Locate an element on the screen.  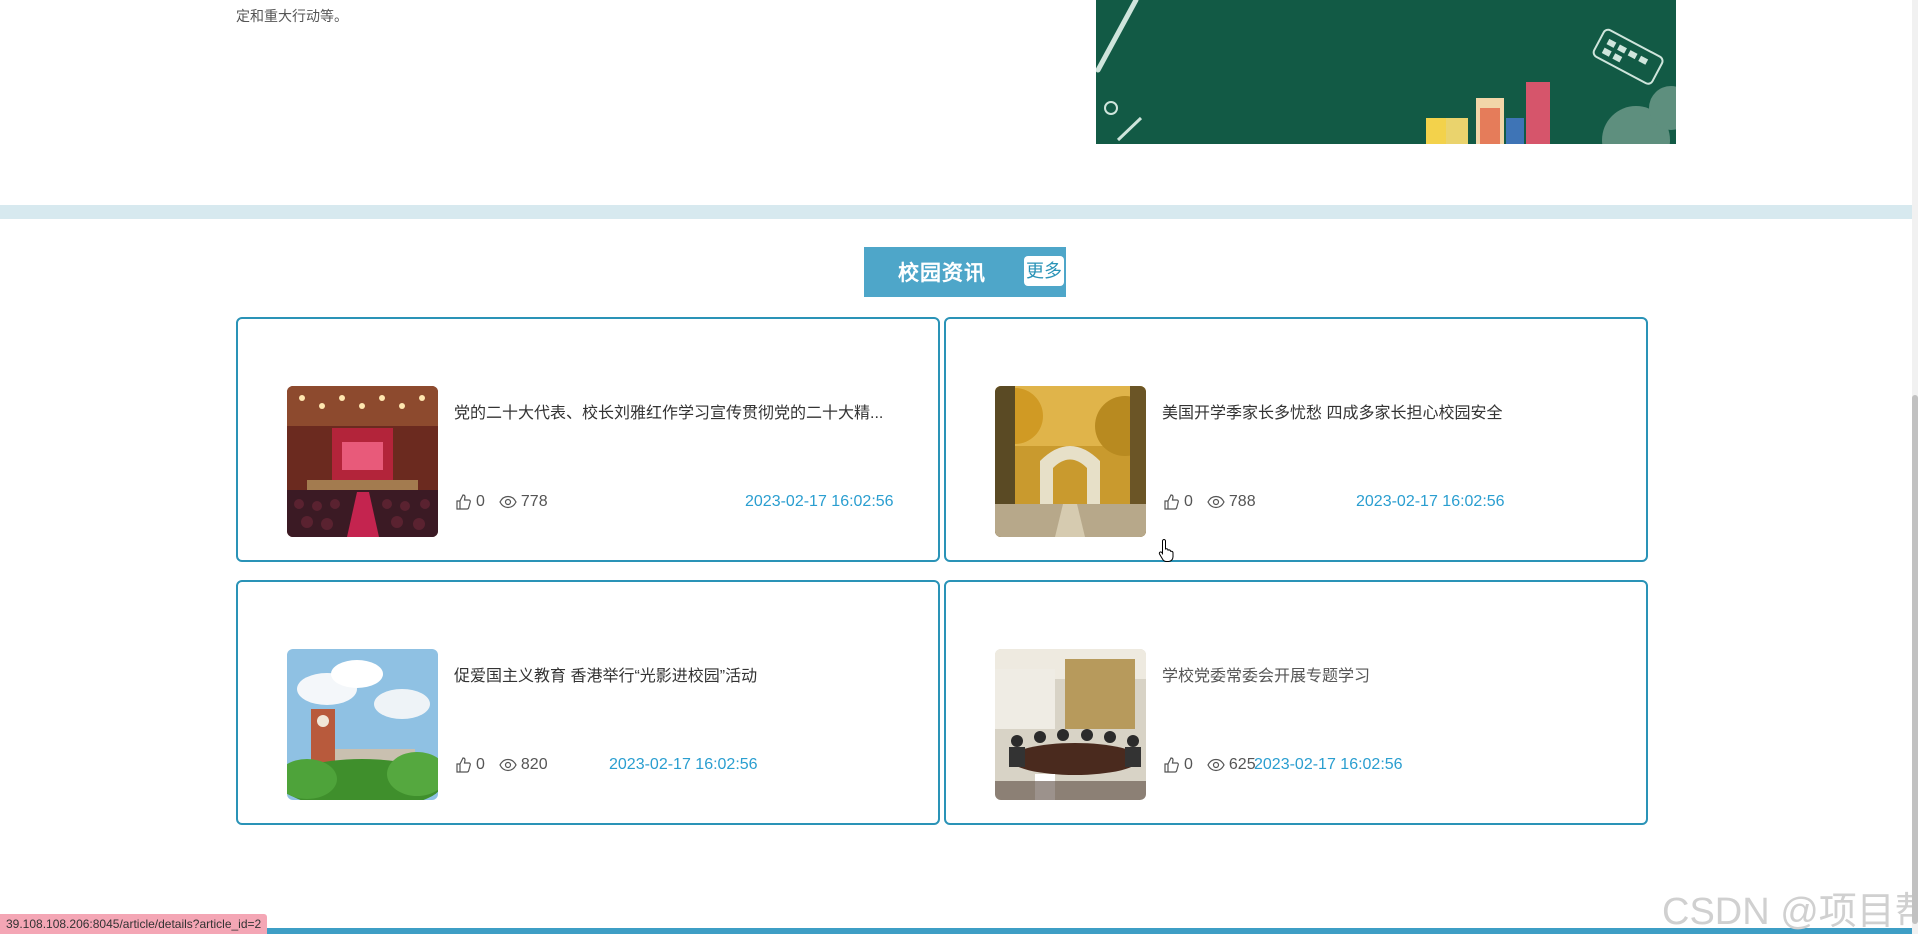
view-count: 625 is located at coordinates (1242, 764).